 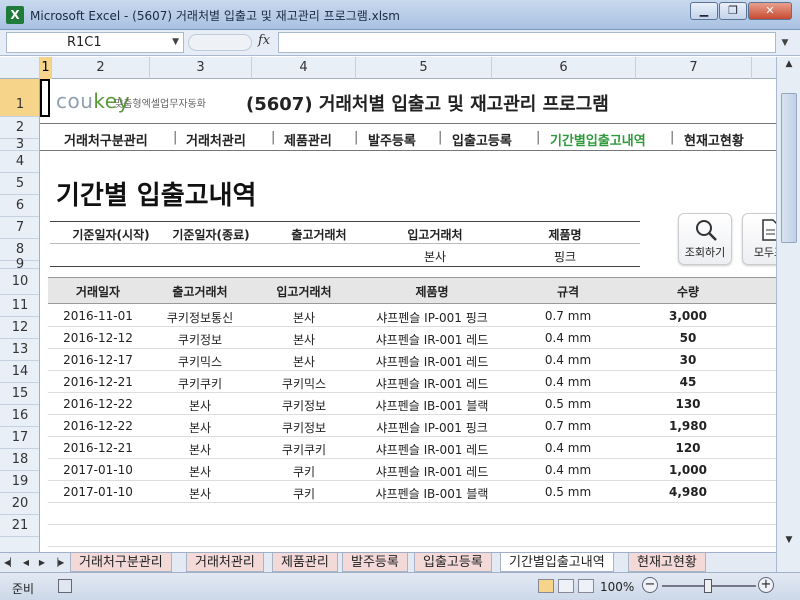 What do you see at coordinates (412, 492) in the screenshot?
I see `table-row: 2017-01-10 본사 쿠키 샤프펜슬 IB-001 블랙 0.5 mm 4,980` at bounding box center [412, 492].